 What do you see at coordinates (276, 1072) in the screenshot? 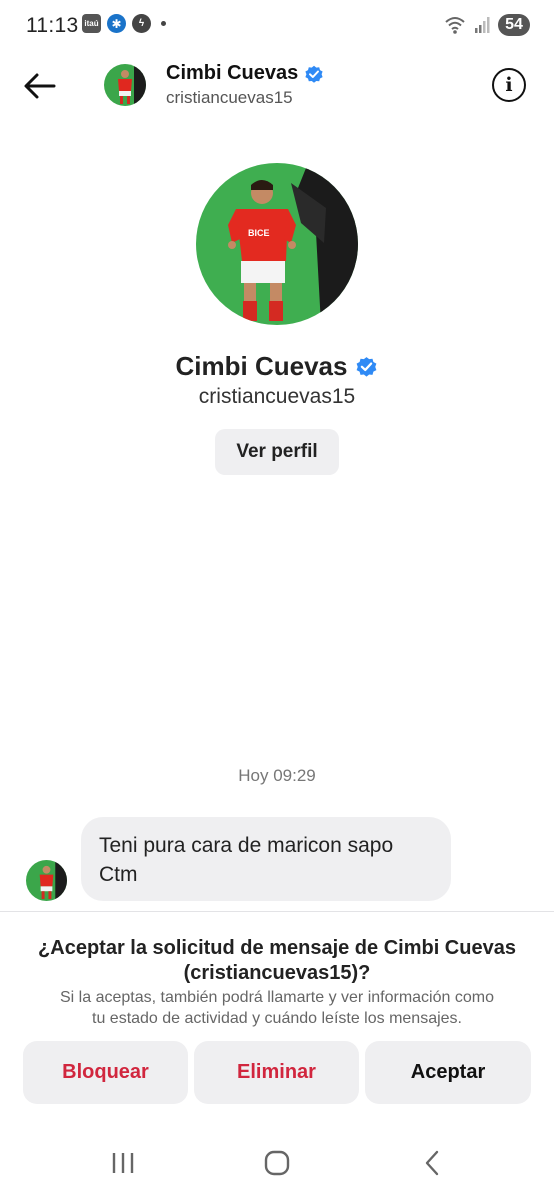
I see `delete-button: Eliminar` at bounding box center [276, 1072].